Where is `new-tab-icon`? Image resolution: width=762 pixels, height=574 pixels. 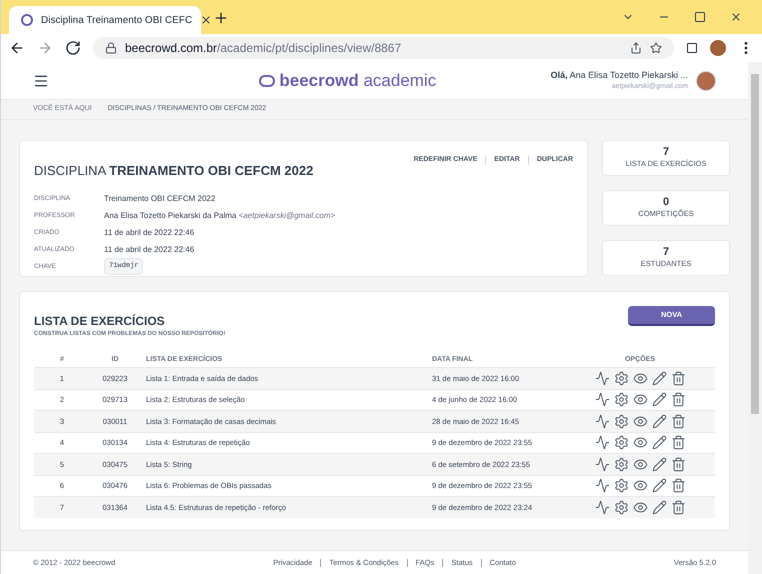
new-tab-icon is located at coordinates (221, 18).